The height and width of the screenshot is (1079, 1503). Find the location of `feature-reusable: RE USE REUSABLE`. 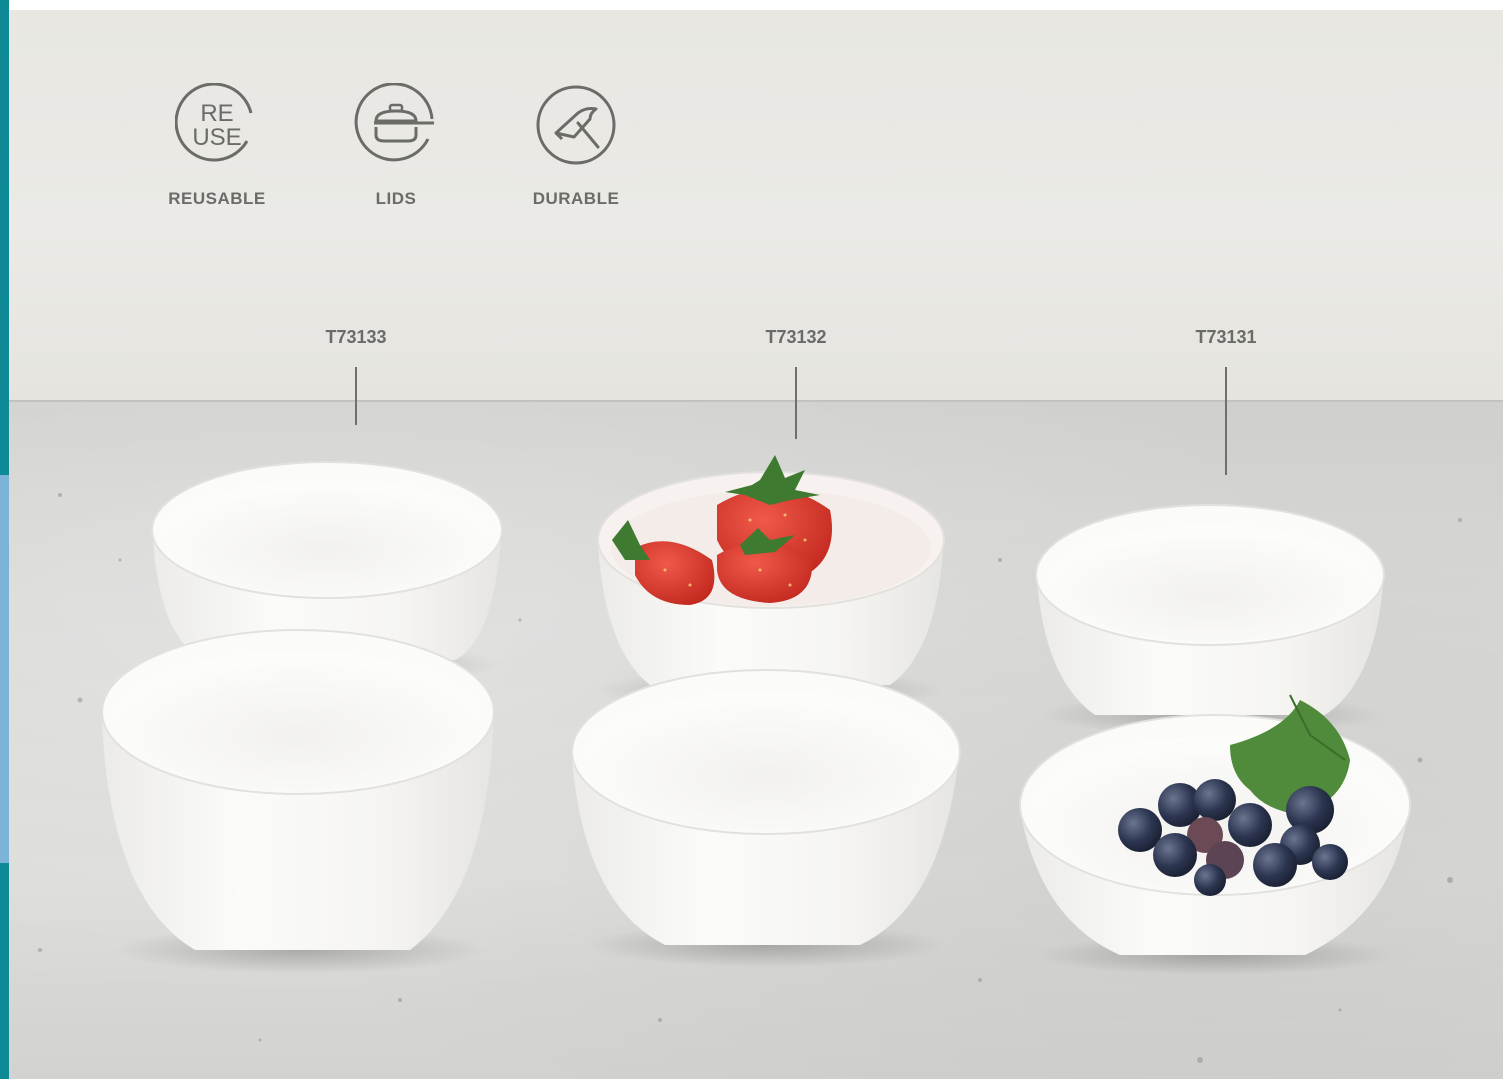

feature-reusable: RE USE REUSABLE is located at coordinates (217, 145).